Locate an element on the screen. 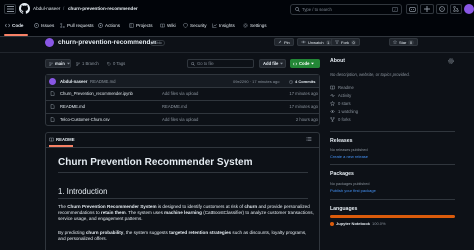  language-bar is located at coordinates (392, 216).